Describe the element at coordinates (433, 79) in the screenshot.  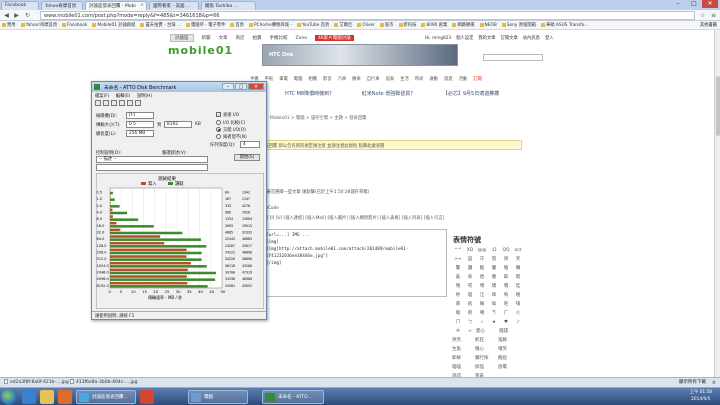
I see `category-item: 運動` at that location.